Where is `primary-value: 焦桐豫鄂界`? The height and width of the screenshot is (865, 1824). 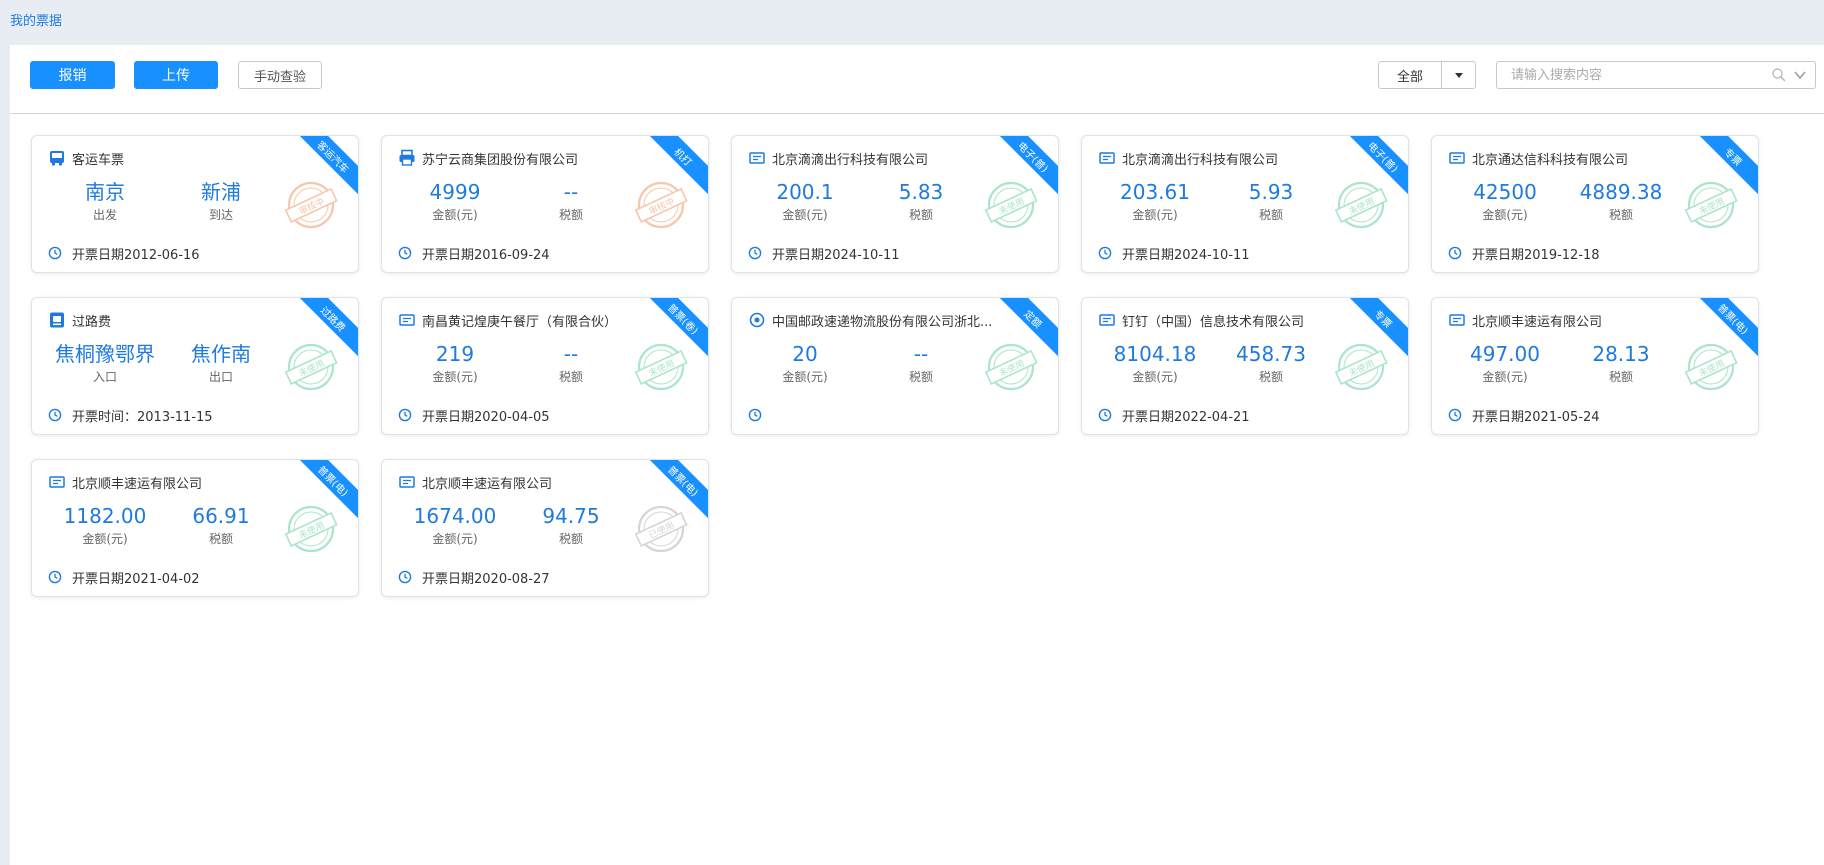 primary-value: 焦桐豫鄂界 is located at coordinates (105, 354).